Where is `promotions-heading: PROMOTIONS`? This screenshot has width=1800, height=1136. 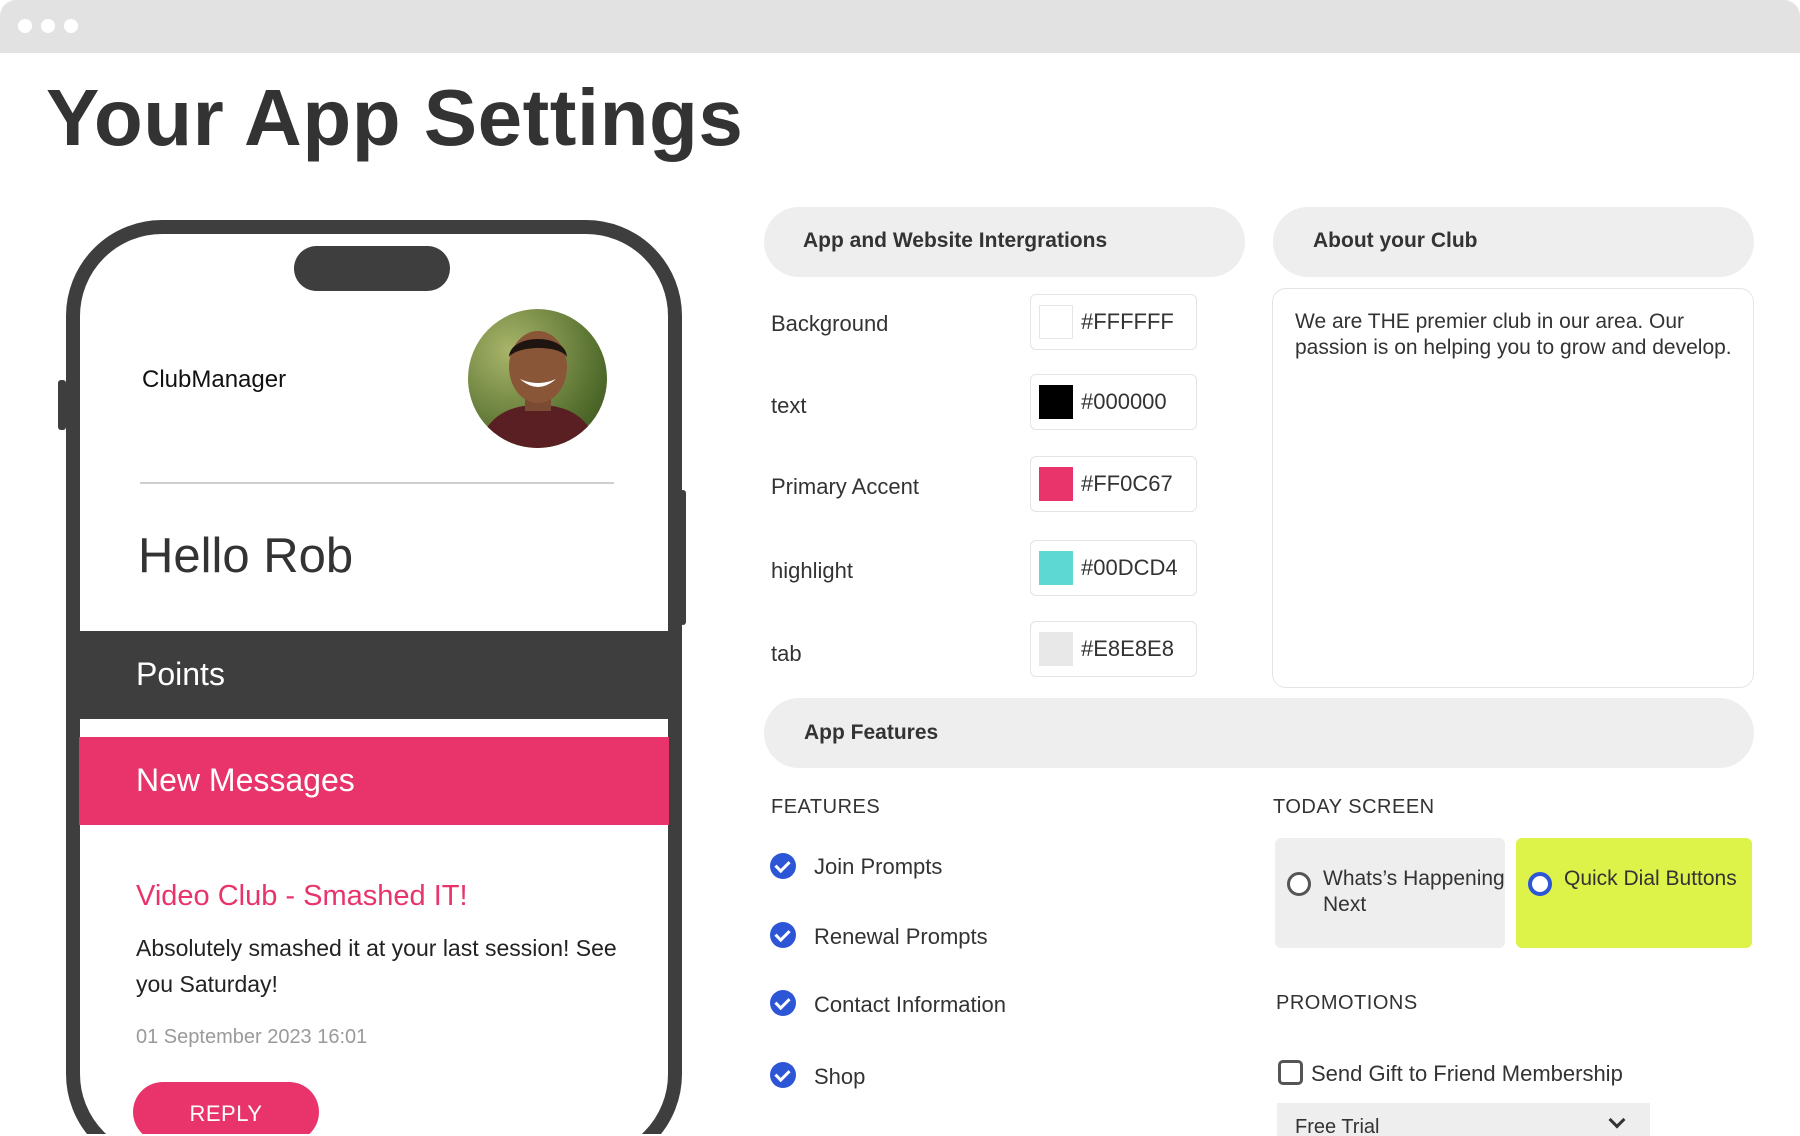
promotions-heading: PROMOTIONS is located at coordinates (1347, 1003).